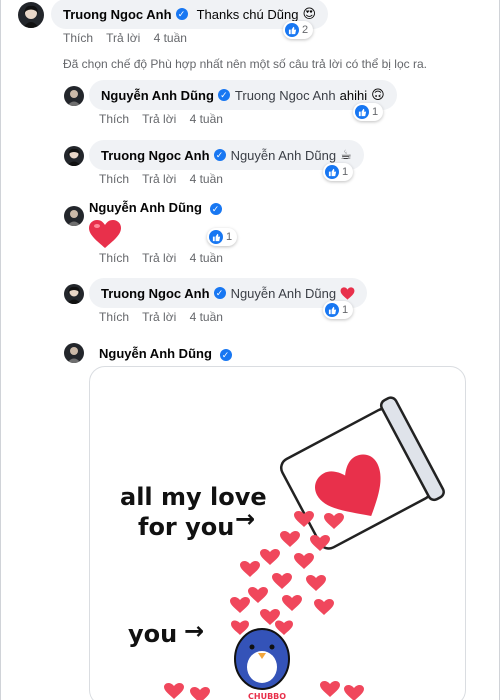  What do you see at coordinates (378, 94) in the screenshot?
I see `upside-down-emoji-icon: 🙃` at bounding box center [378, 94].